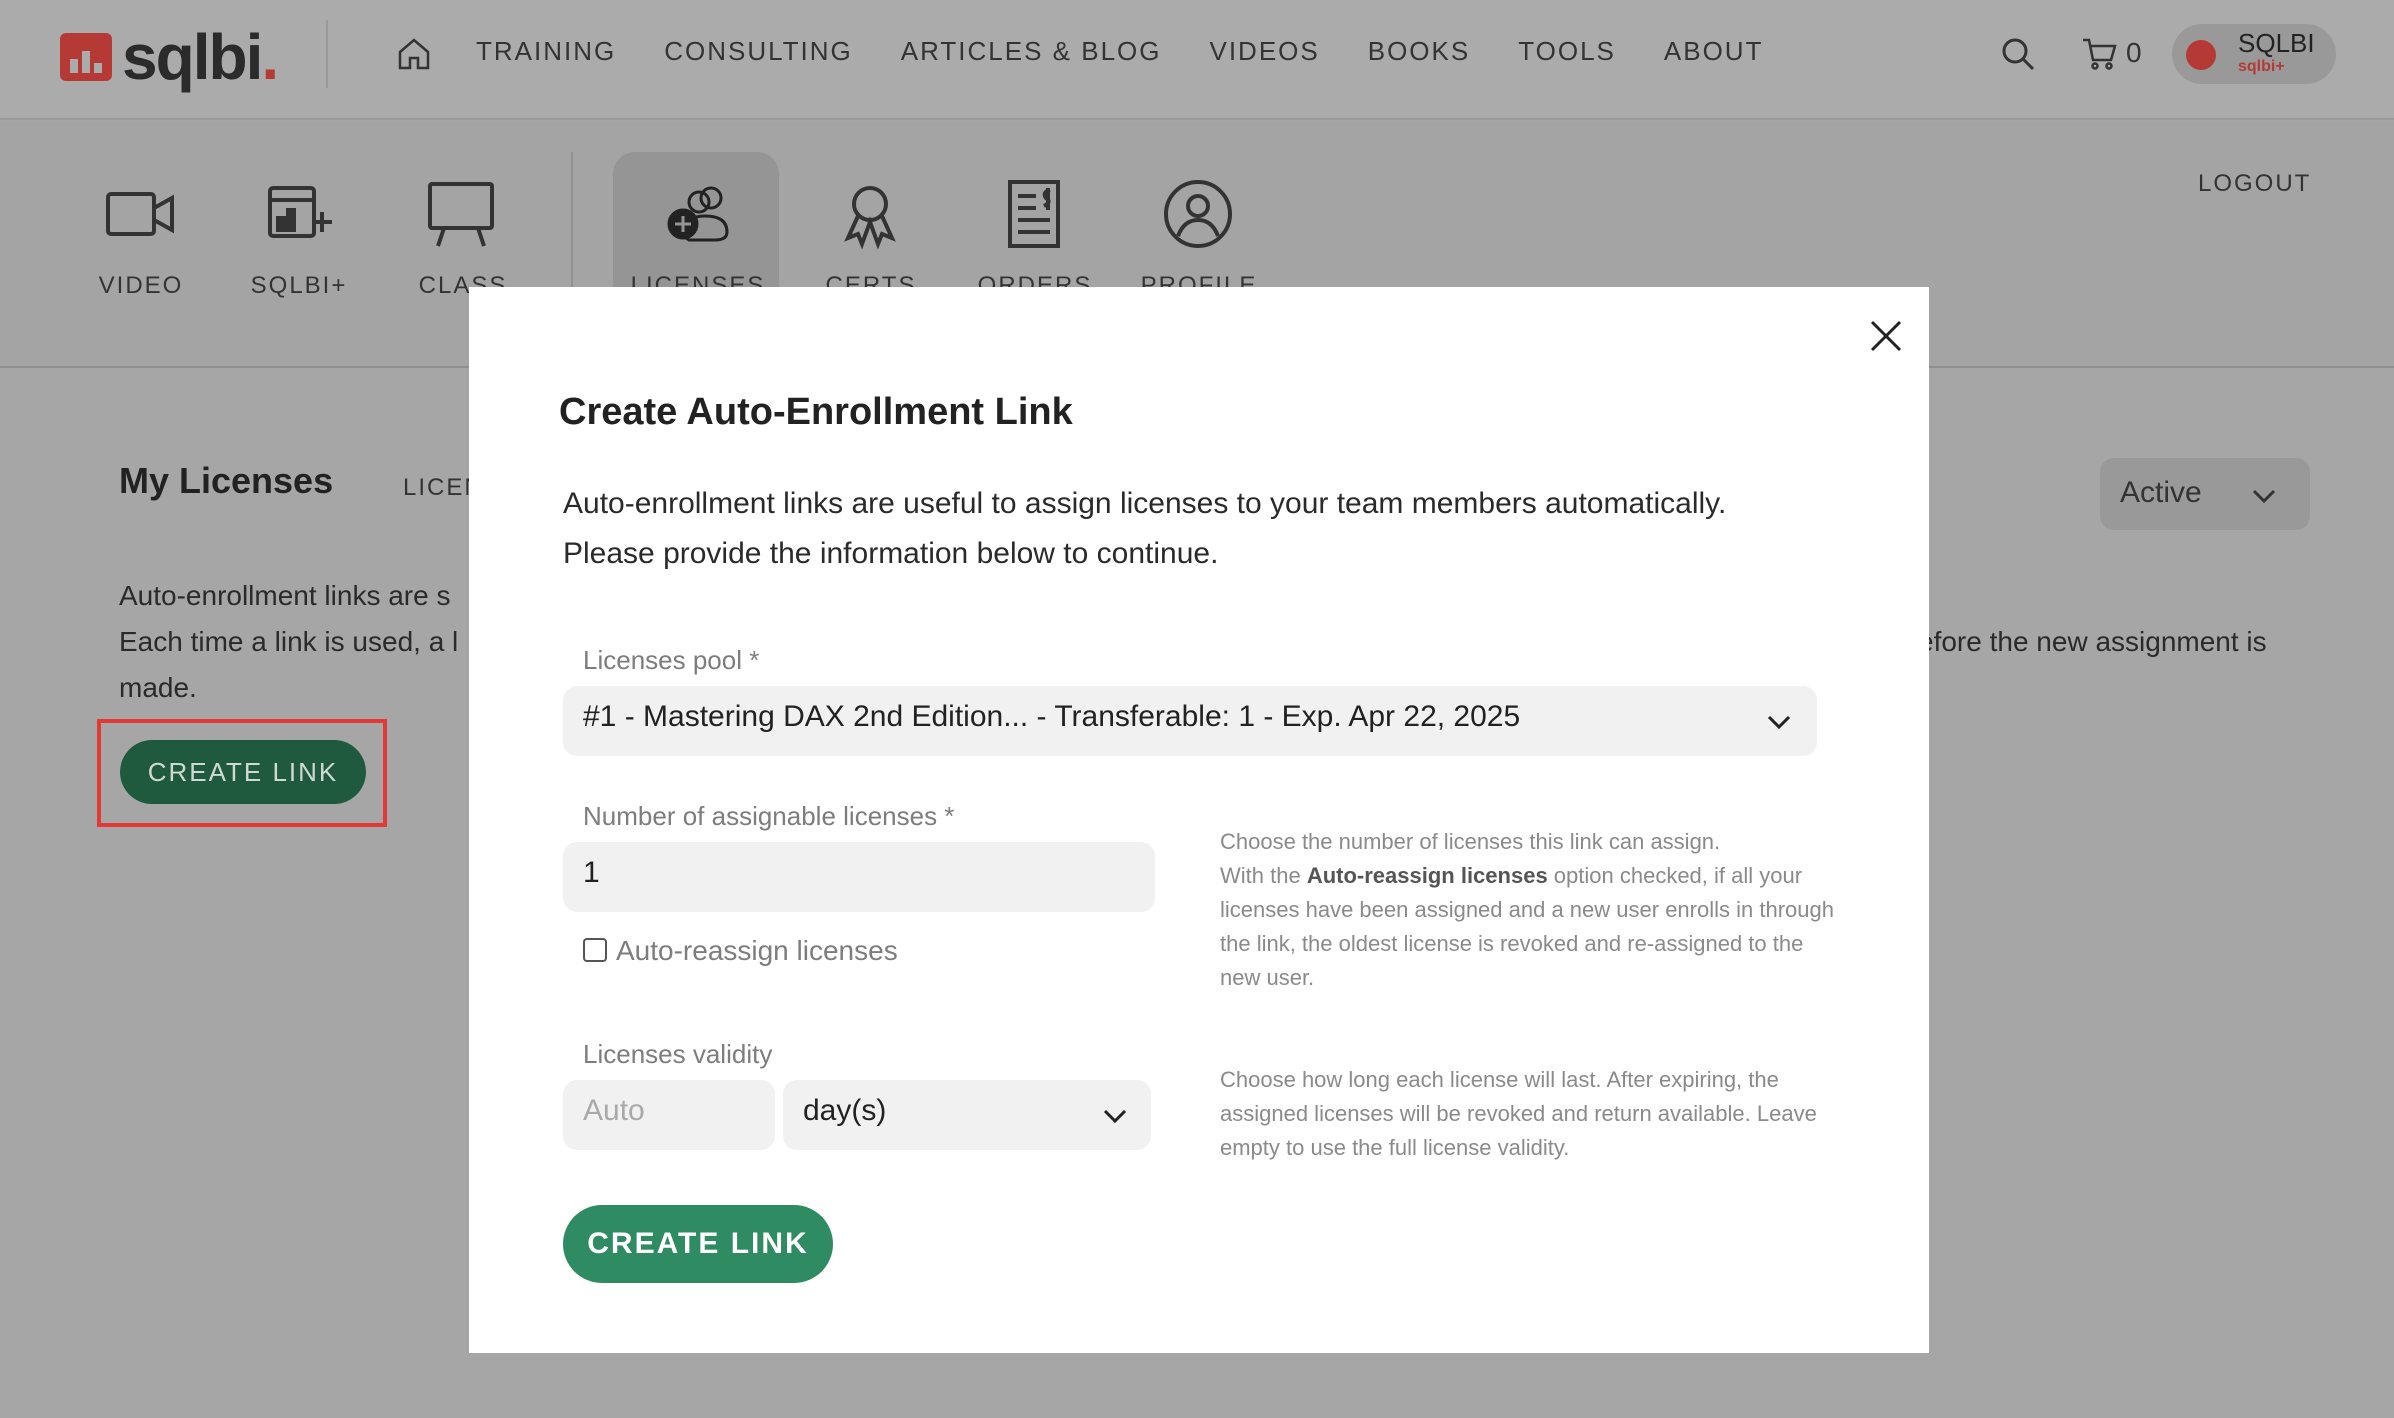 The height and width of the screenshot is (1418, 2394). What do you see at coordinates (285, 595) in the screenshot?
I see `description-line: Auto-enrollment links are s` at bounding box center [285, 595].